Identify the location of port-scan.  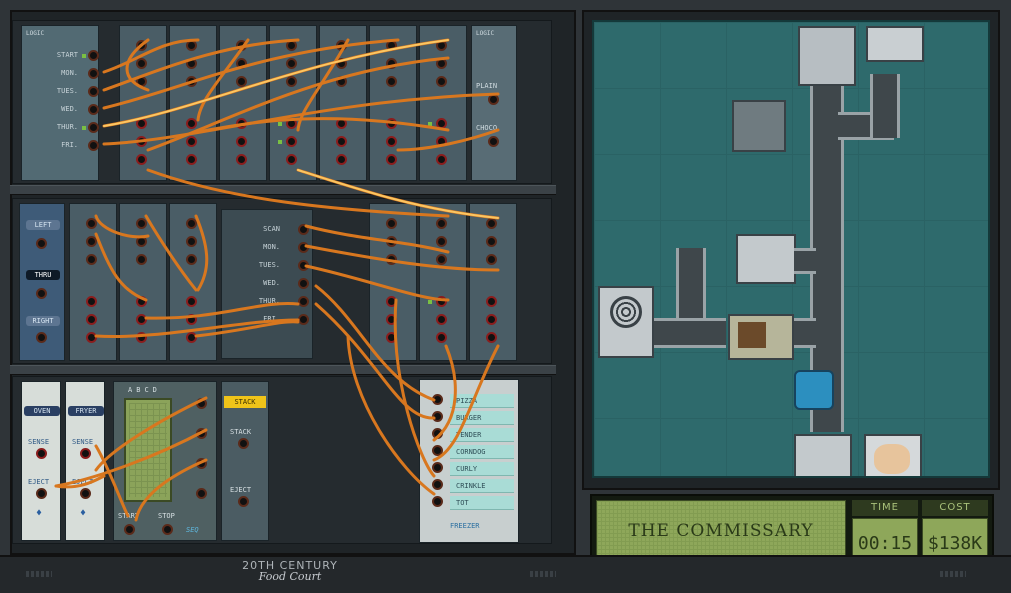
(303, 229).